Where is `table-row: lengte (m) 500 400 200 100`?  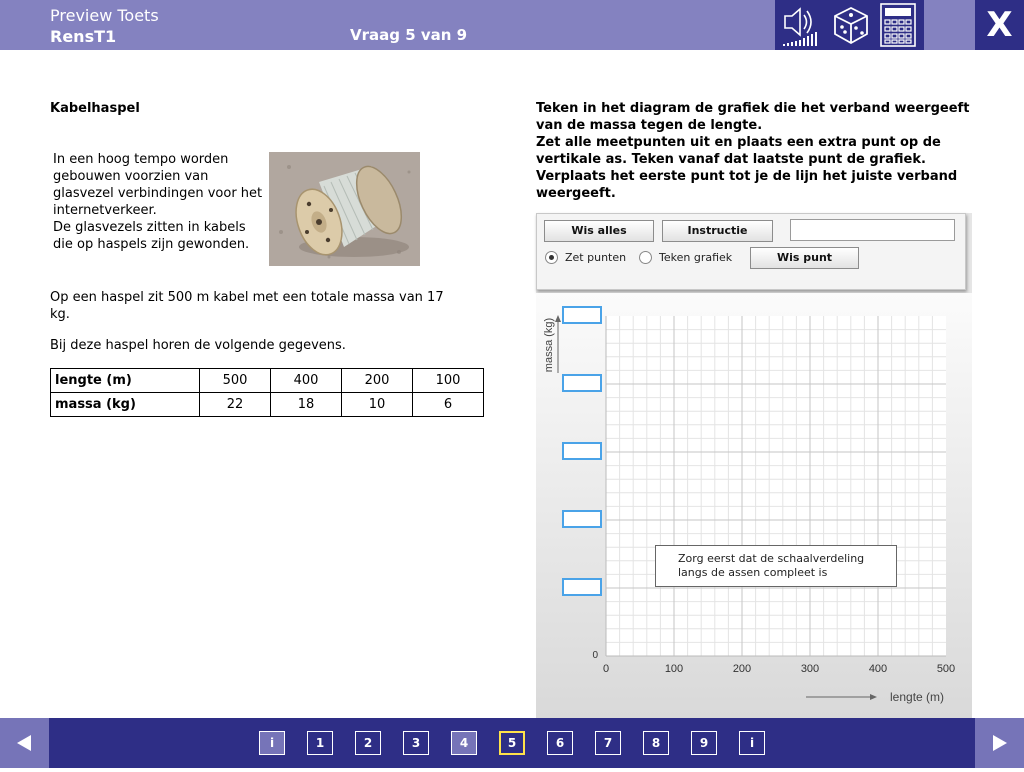
table-row: lengte (m) 500 400 200 100 is located at coordinates (267, 380).